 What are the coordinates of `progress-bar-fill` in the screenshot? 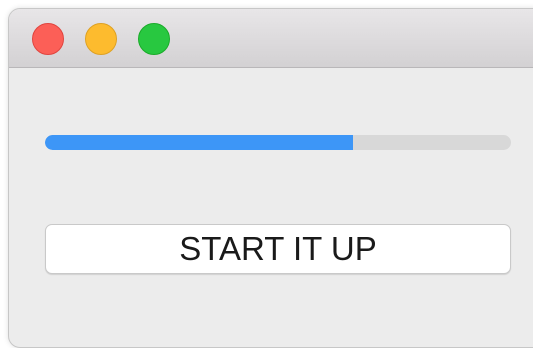 It's located at (199, 142).